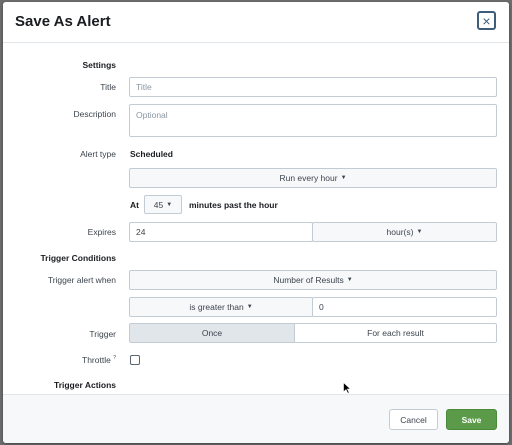 The image size is (512, 445). What do you see at coordinates (78, 258) in the screenshot?
I see `trigger-conditions-heading: Trigger Conditions` at bounding box center [78, 258].